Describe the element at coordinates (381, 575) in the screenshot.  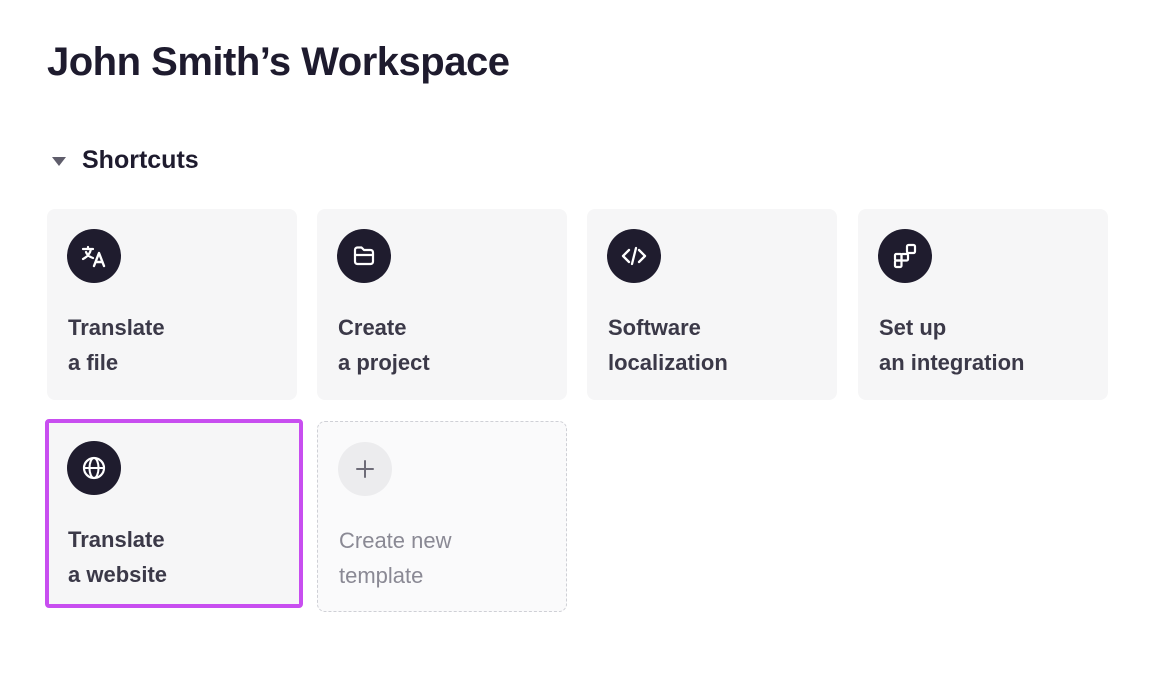
I see `card-label-line2: template` at that location.